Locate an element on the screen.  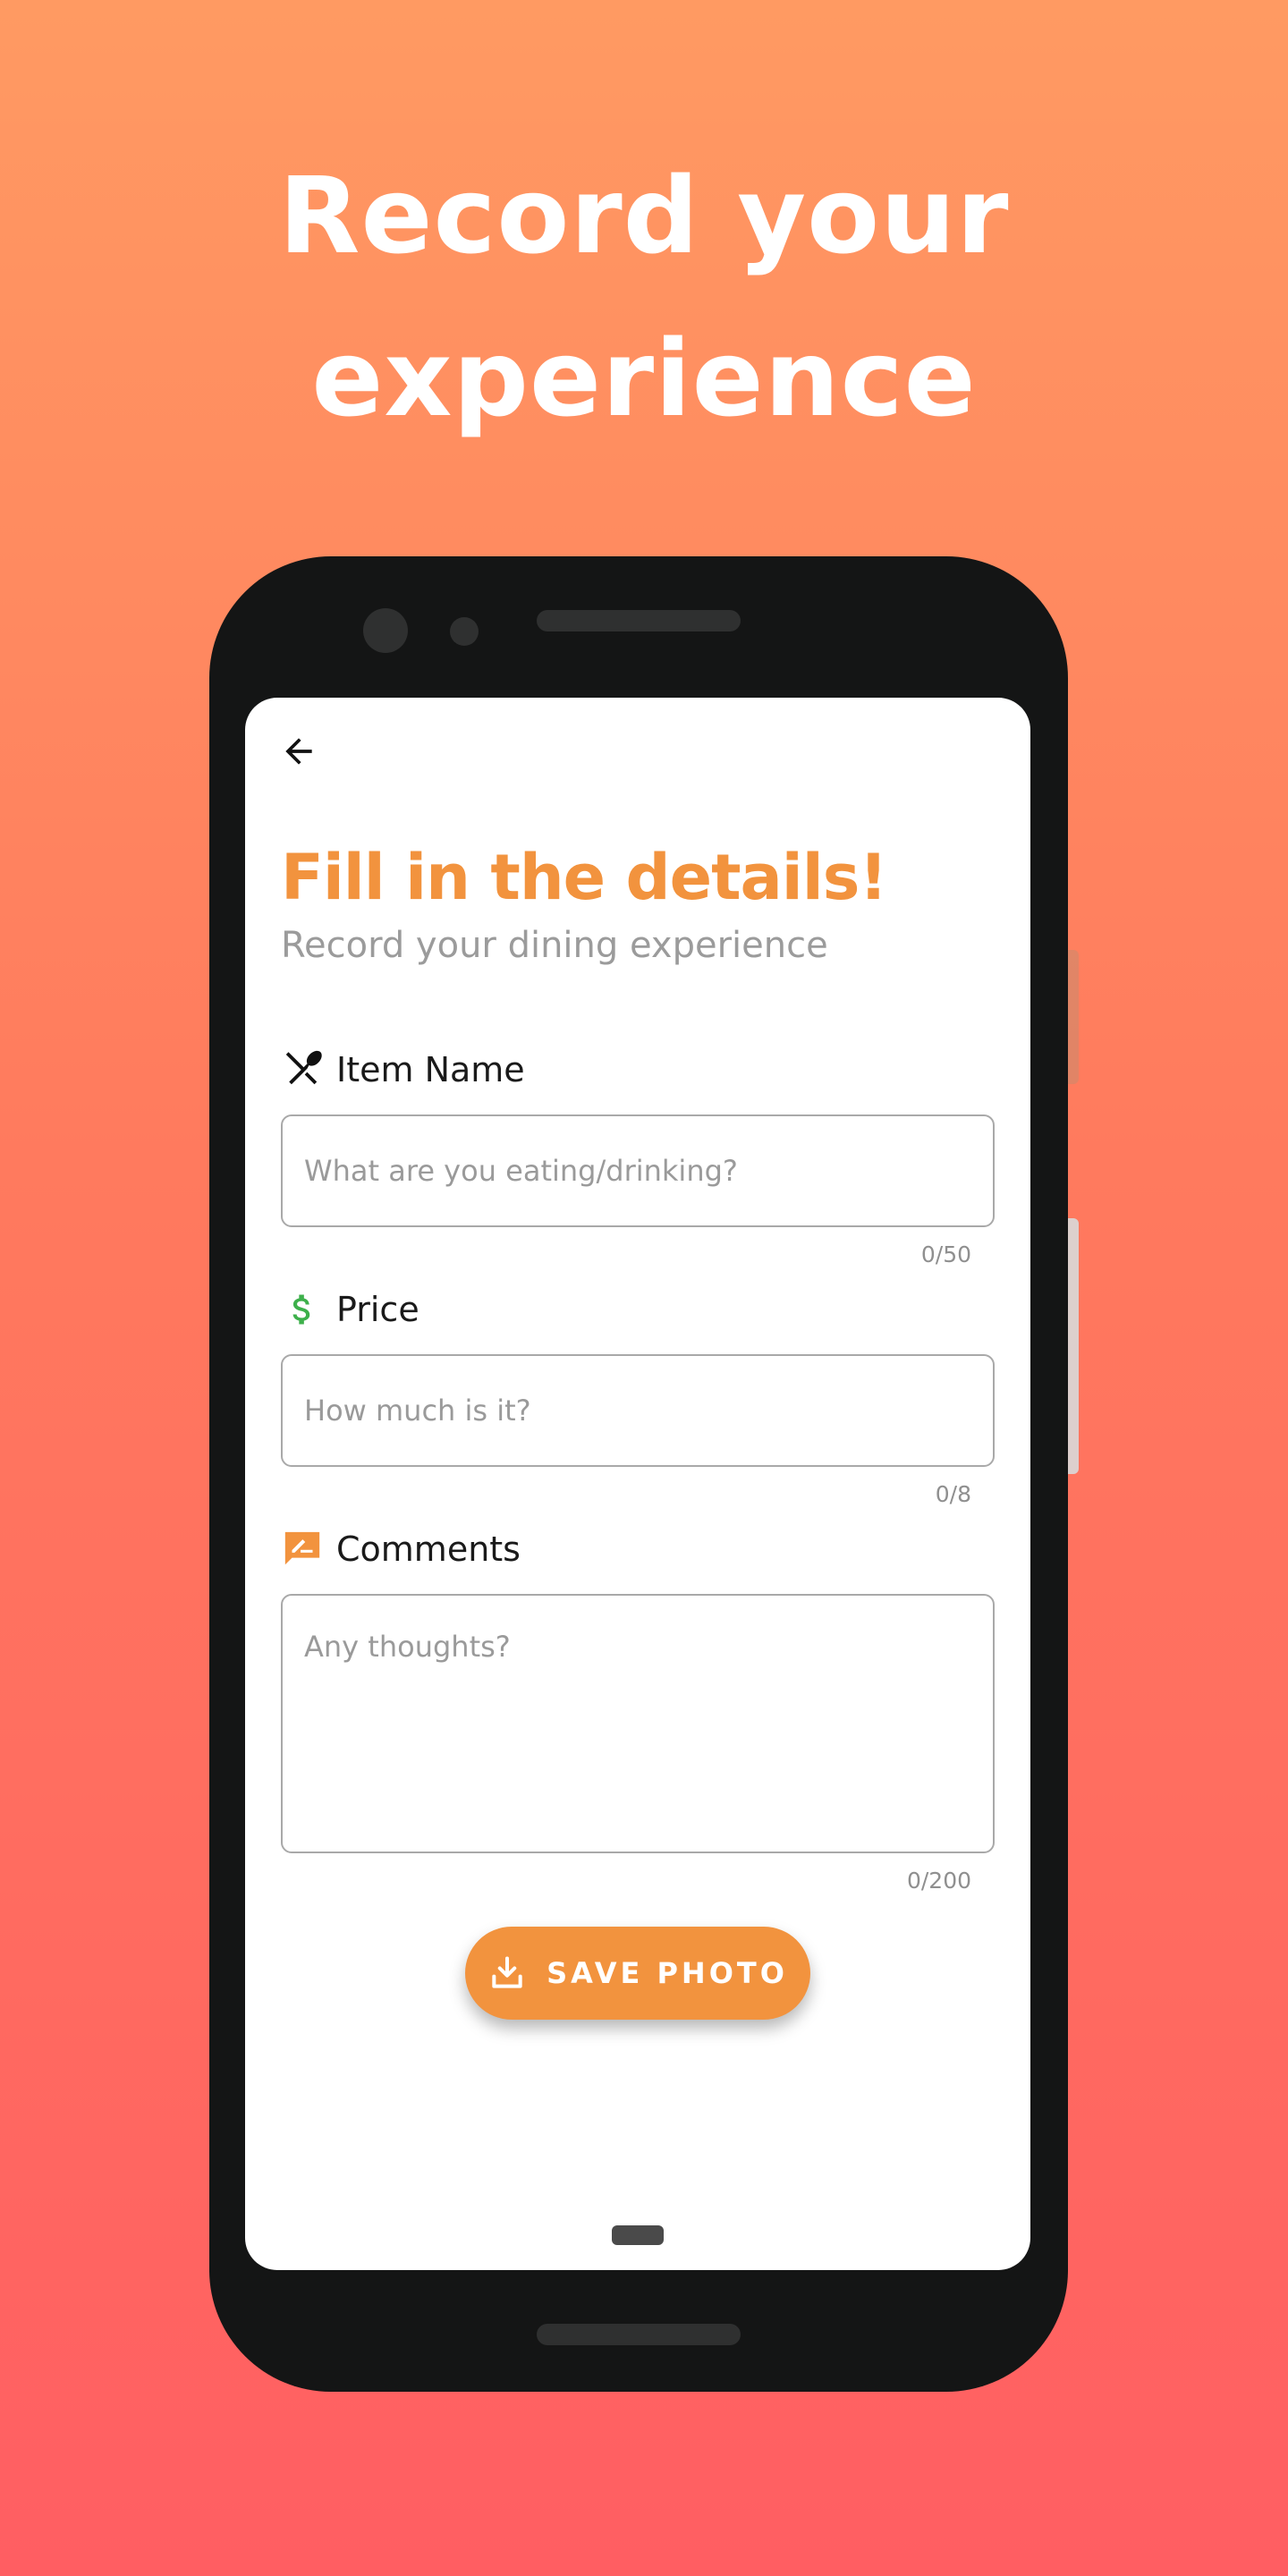
item-name-label: Item Name is located at coordinates (430, 1069).